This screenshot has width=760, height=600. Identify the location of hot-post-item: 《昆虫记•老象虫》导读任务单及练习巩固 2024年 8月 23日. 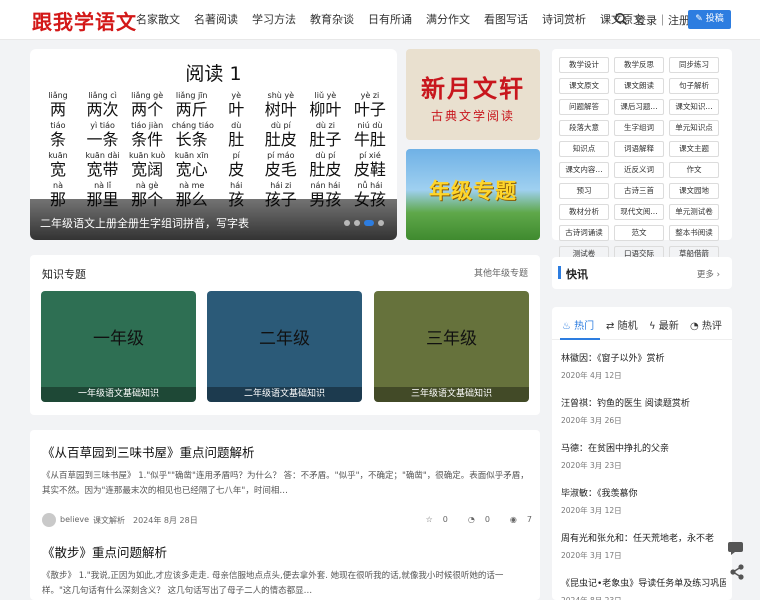
(643, 588).